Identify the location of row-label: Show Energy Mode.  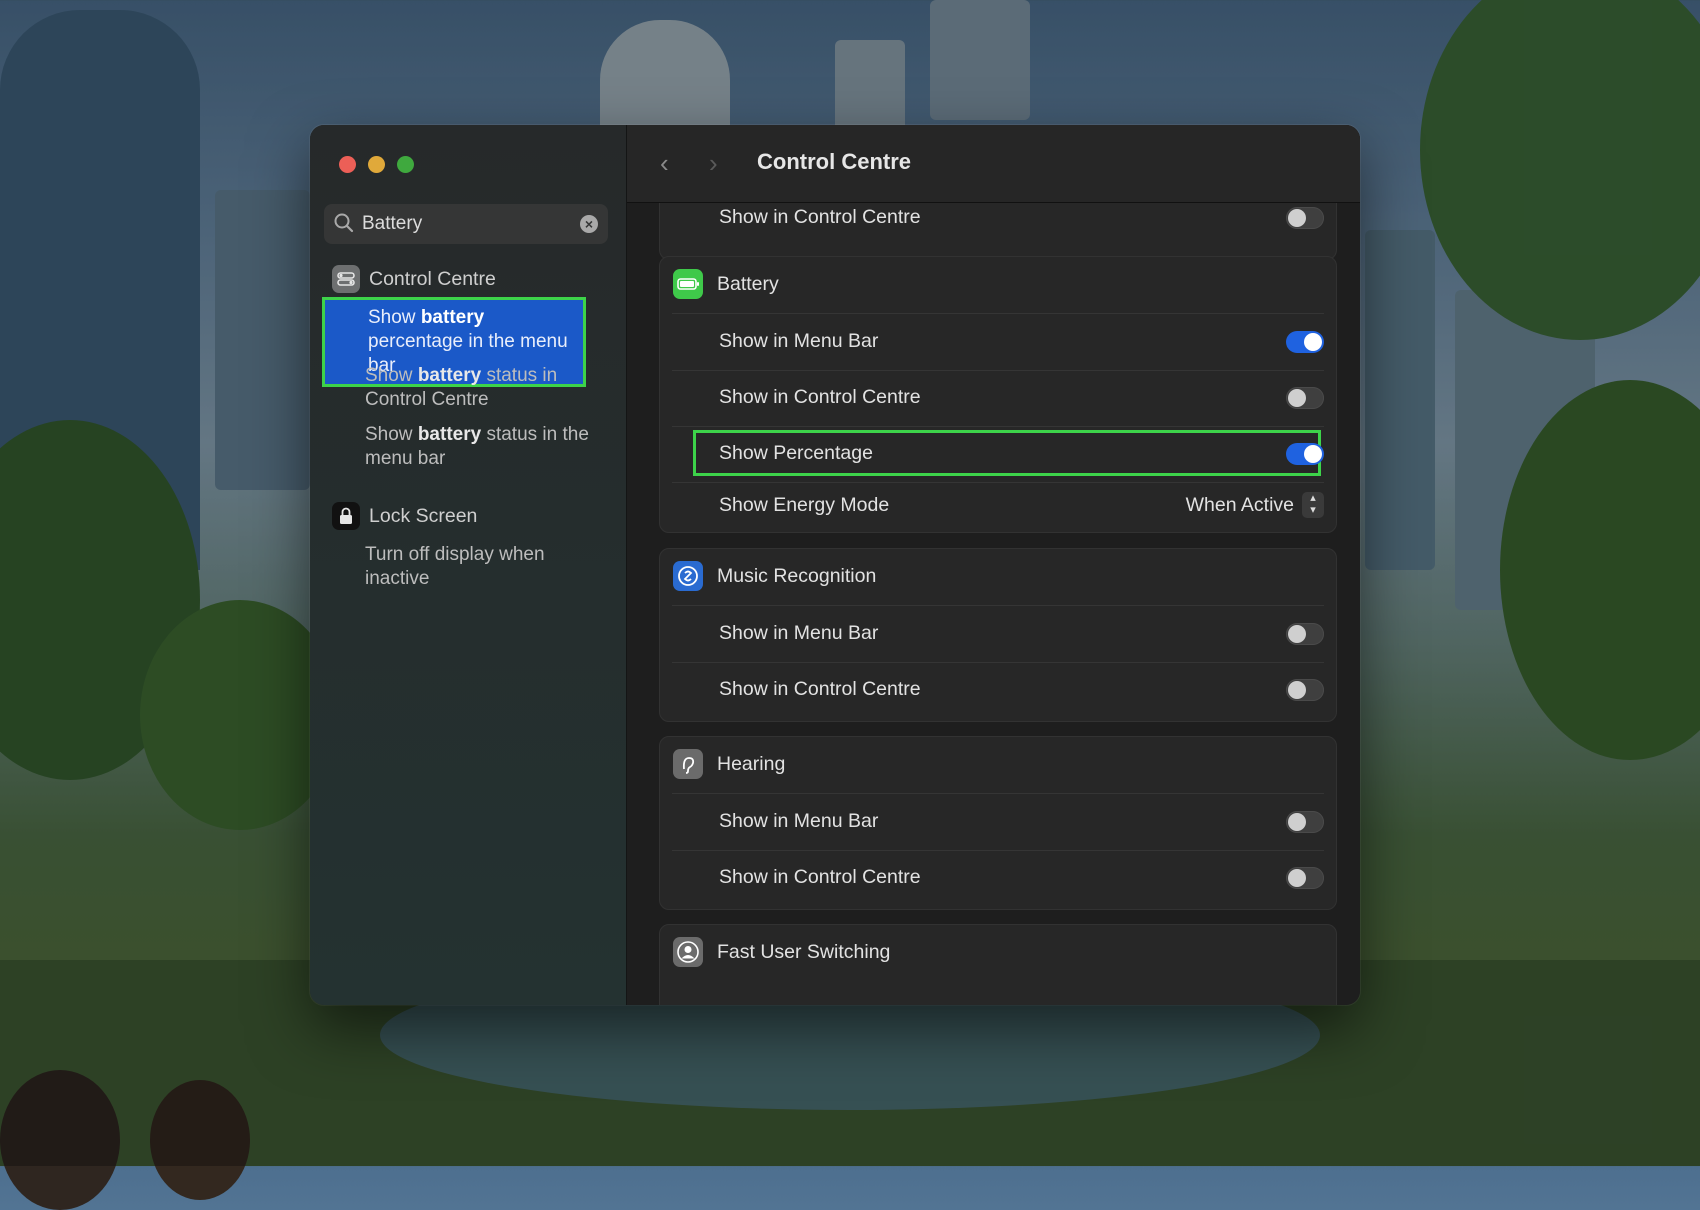
(804, 505).